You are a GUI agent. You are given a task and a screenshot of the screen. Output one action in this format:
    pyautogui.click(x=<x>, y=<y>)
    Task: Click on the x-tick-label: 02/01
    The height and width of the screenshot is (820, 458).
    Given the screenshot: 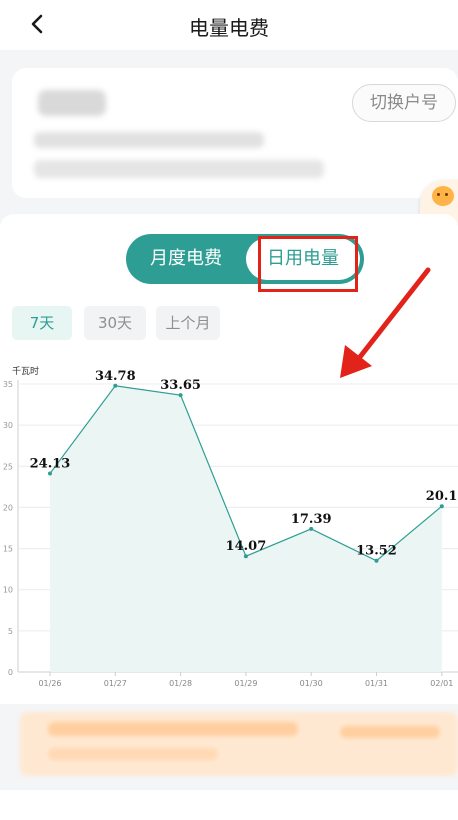 What is the action you would take?
    pyautogui.click(x=441, y=683)
    